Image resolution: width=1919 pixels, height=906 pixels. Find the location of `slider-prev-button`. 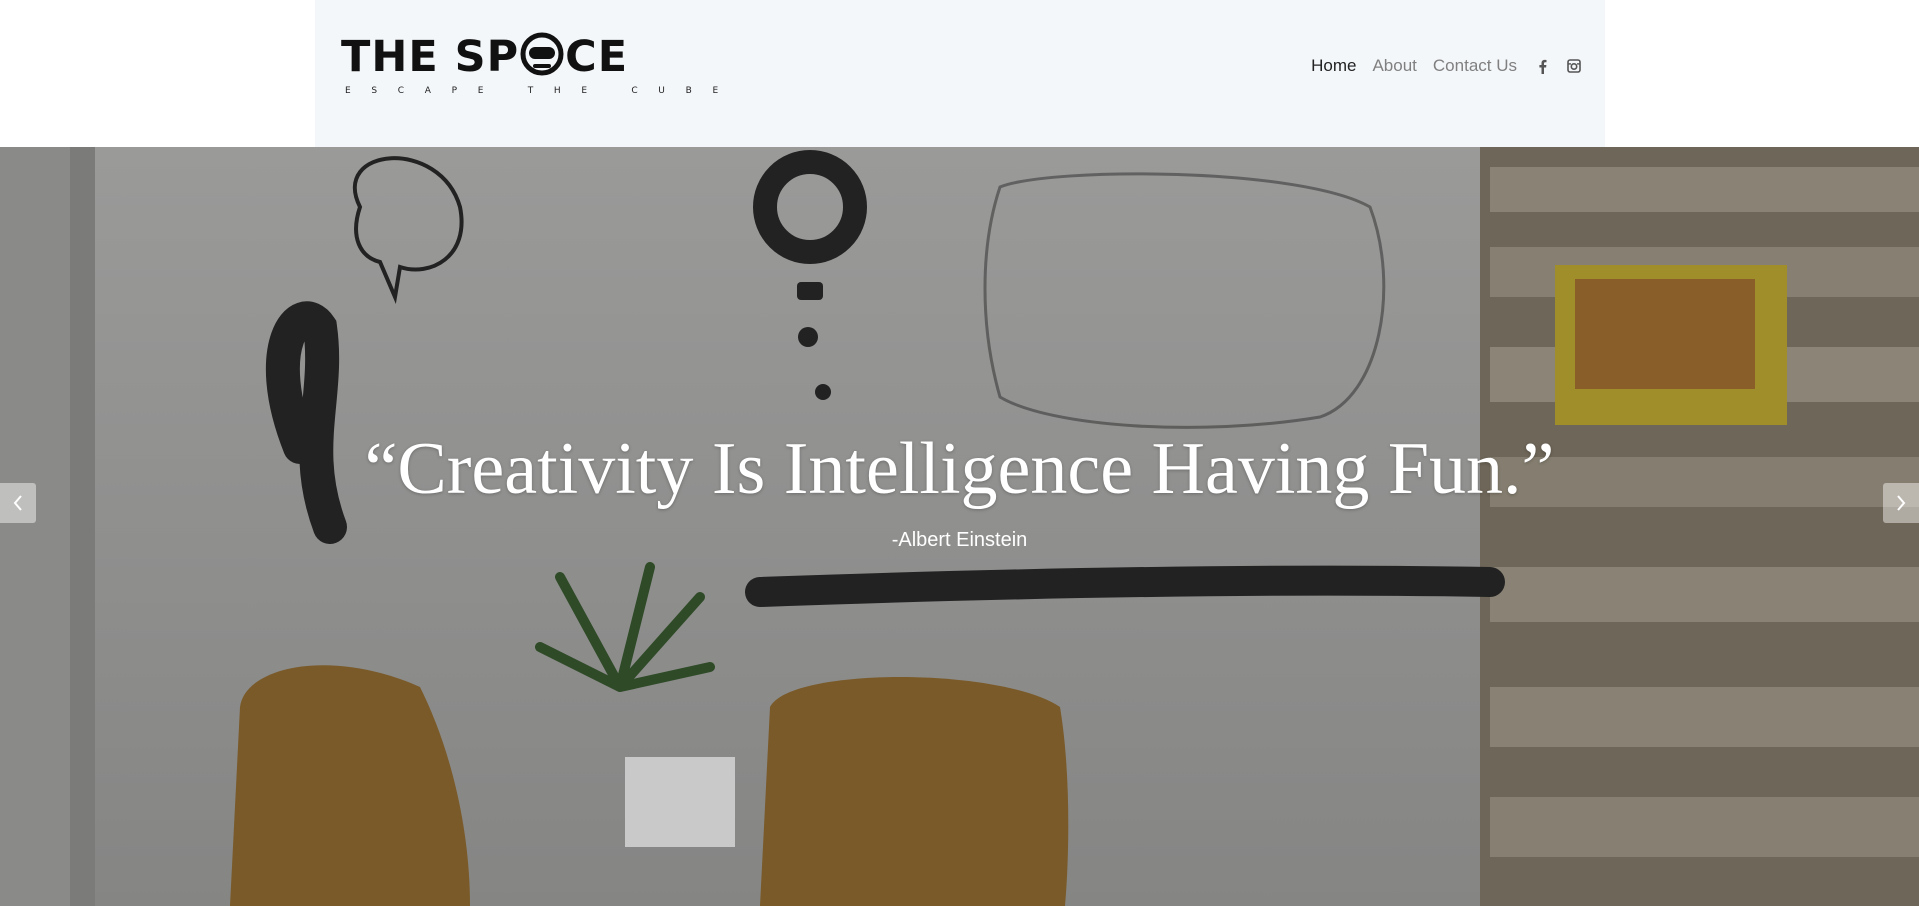

slider-prev-button is located at coordinates (18, 503).